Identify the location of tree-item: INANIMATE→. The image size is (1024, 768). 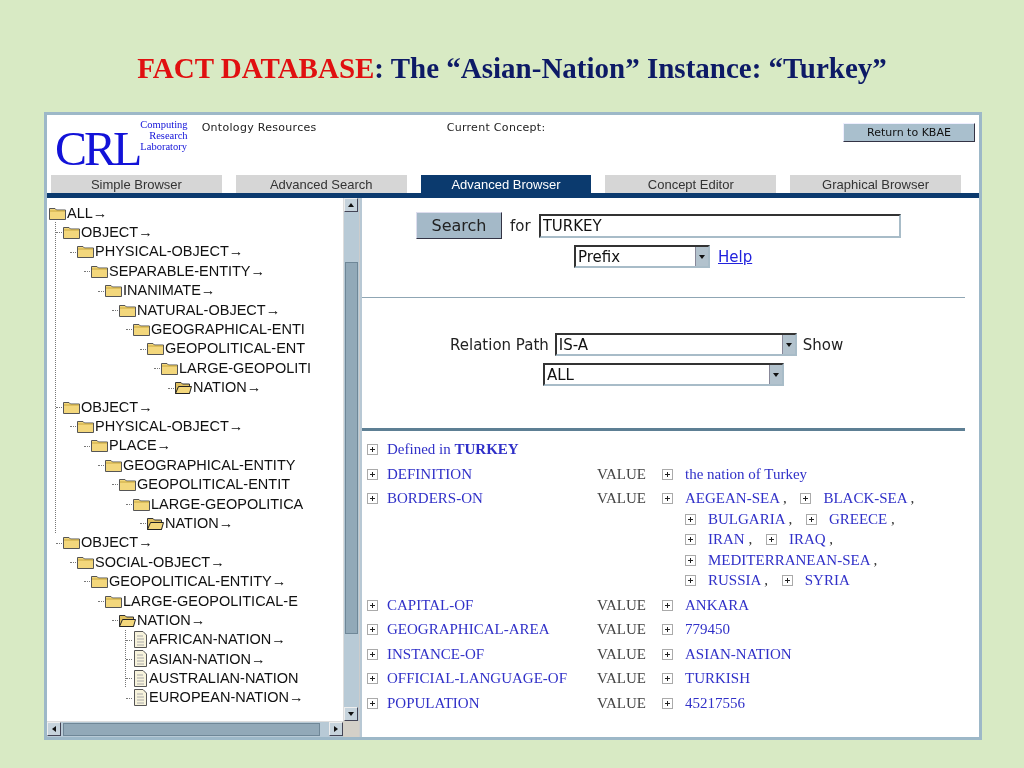
(169, 290).